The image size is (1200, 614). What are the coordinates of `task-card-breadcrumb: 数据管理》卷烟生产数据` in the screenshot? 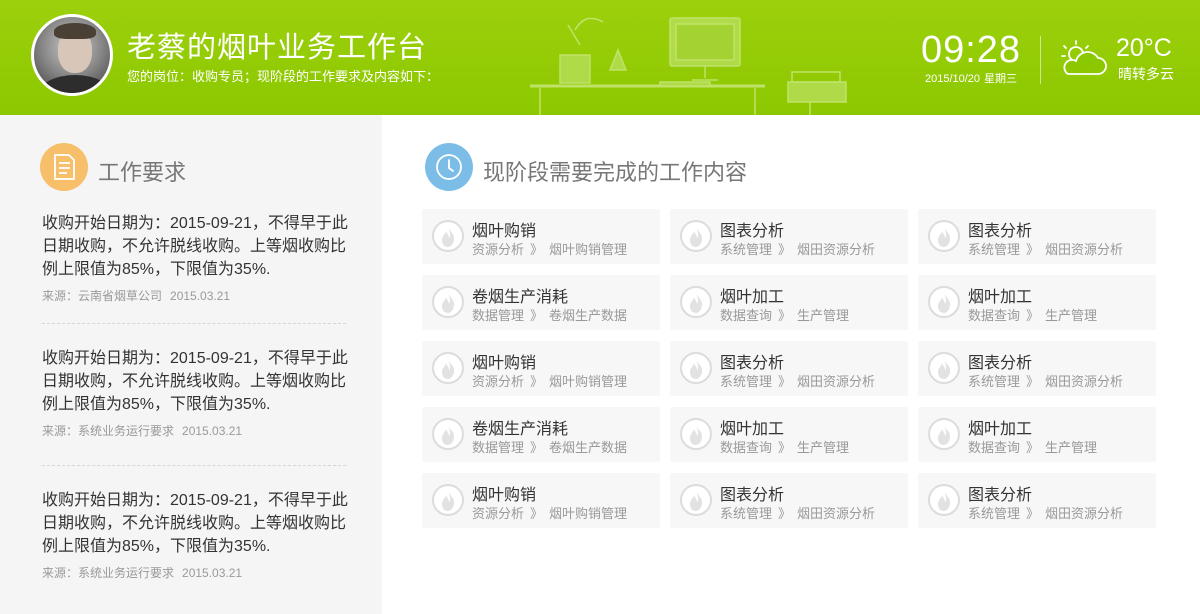 It's located at (549, 446).